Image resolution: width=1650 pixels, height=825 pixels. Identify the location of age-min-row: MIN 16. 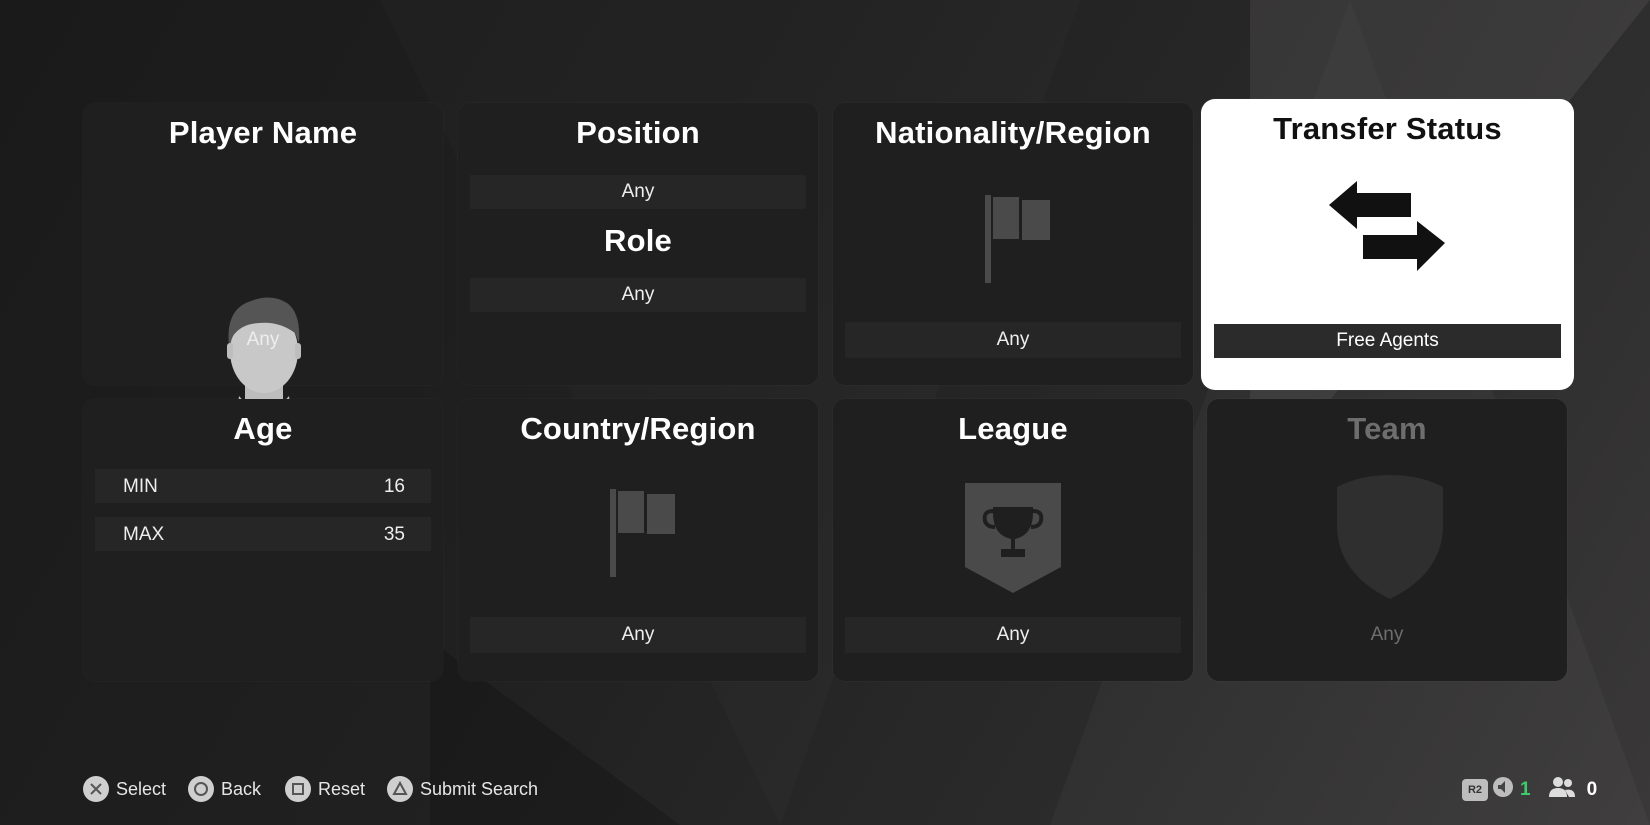
(263, 486).